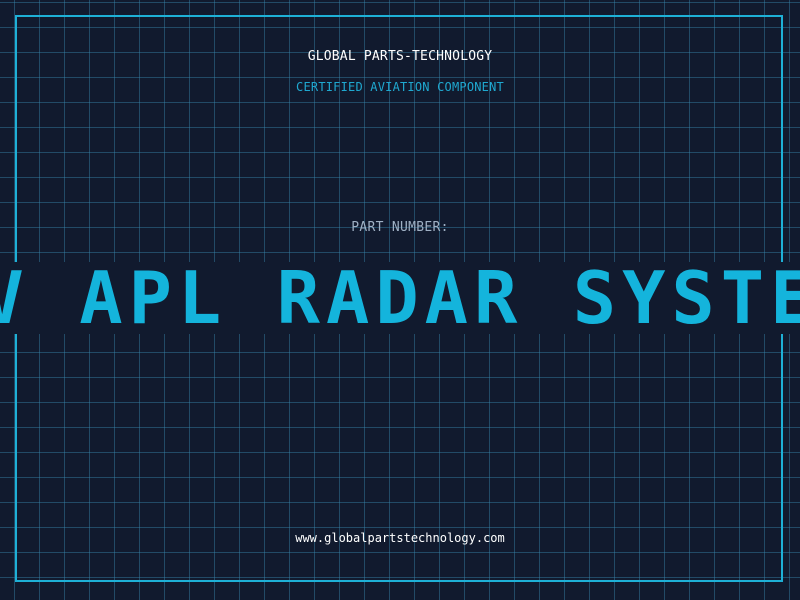  I want to click on part-name-band: HV APL RADAR SYSTEM, so click(400, 298).